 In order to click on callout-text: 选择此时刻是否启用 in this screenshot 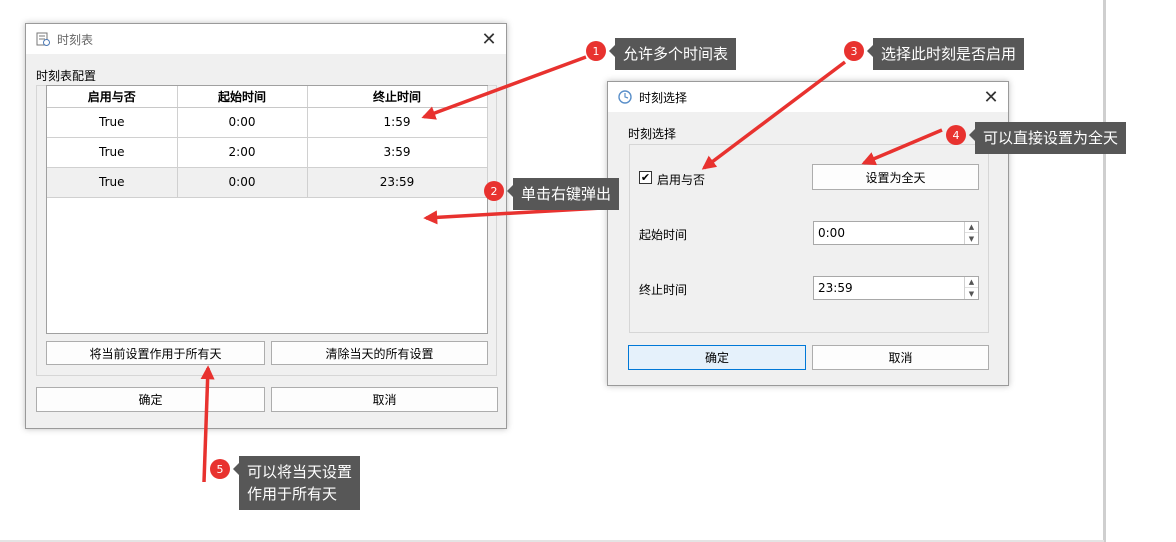, I will do `click(949, 54)`.